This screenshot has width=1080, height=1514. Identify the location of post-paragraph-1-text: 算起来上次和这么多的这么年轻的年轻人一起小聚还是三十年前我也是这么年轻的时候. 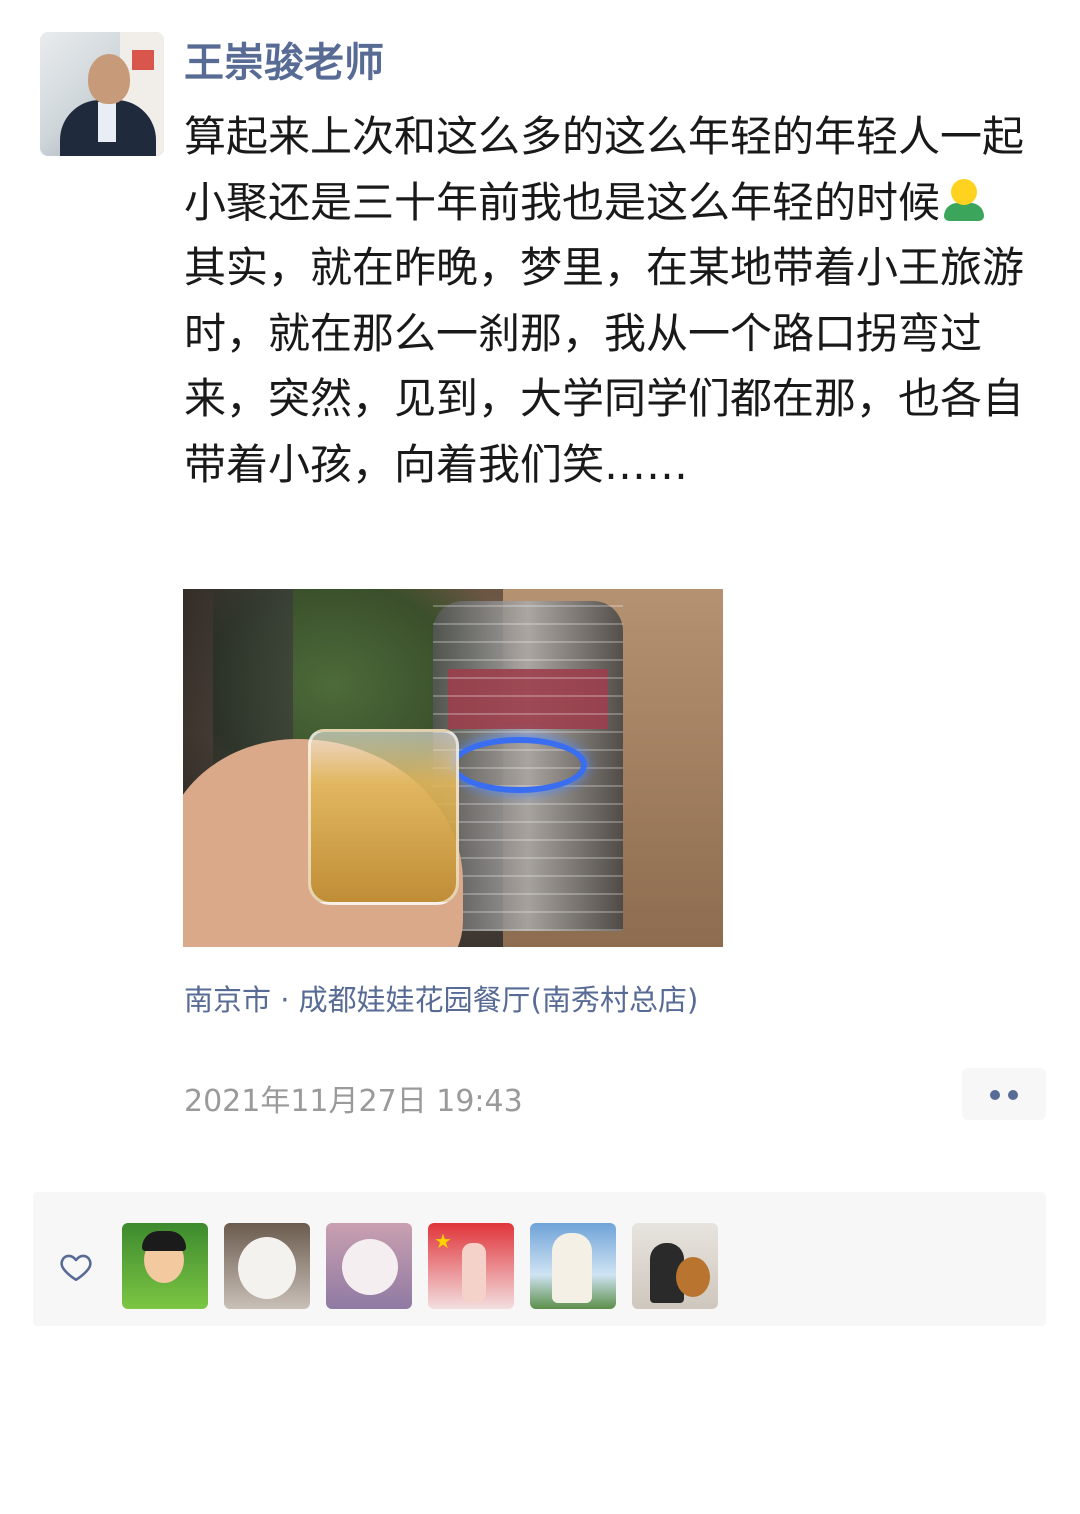
(604, 169).